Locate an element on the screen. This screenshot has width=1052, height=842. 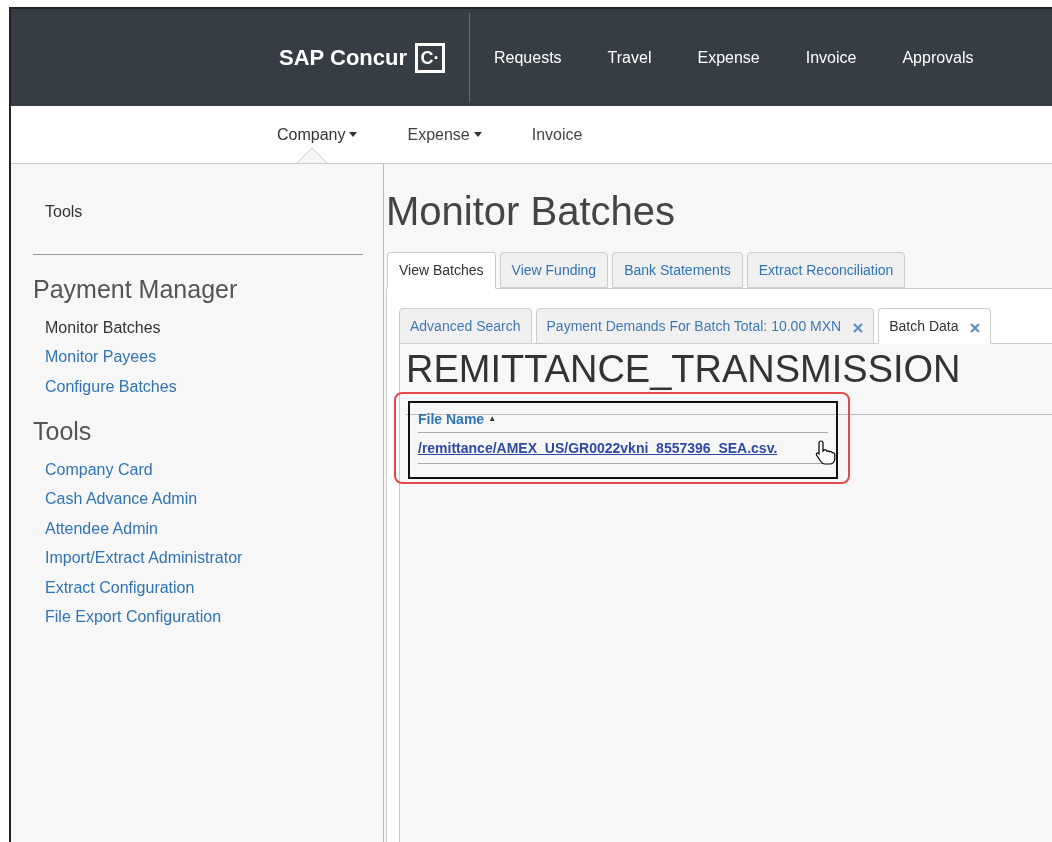
hand-cursor-icon is located at coordinates (826, 451).